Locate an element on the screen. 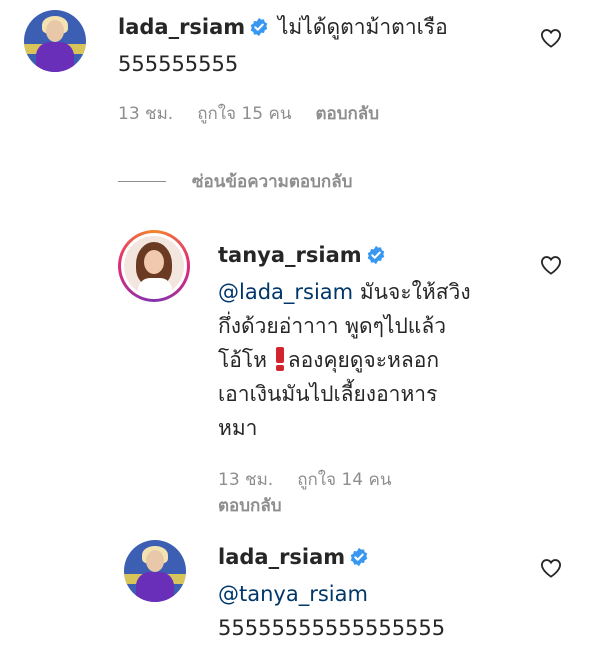 Image resolution: width=600 pixels, height=650 pixels. mention-link: @tanya_rsiam is located at coordinates (331, 594).